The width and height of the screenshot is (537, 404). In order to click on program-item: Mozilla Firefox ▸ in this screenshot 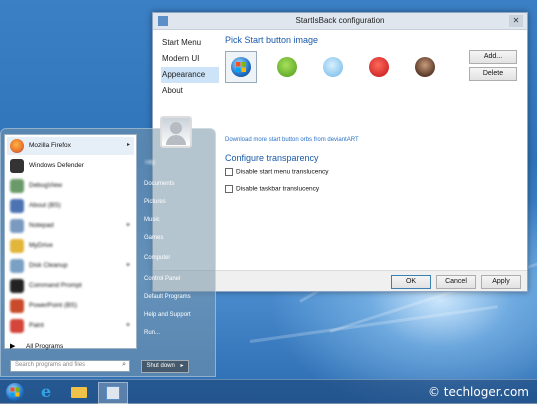, I will do `click(70, 146)`.